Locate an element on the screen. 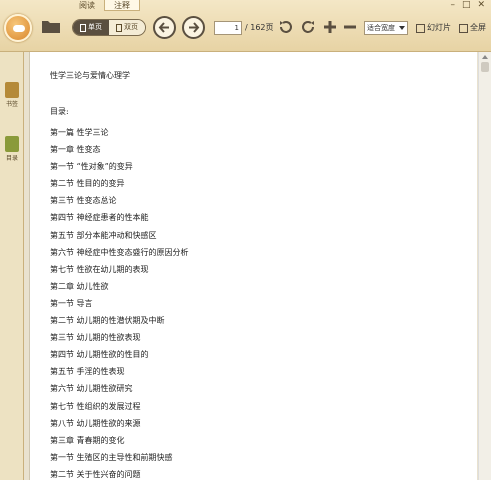  page-number-input: 1 is located at coordinates (228, 28).